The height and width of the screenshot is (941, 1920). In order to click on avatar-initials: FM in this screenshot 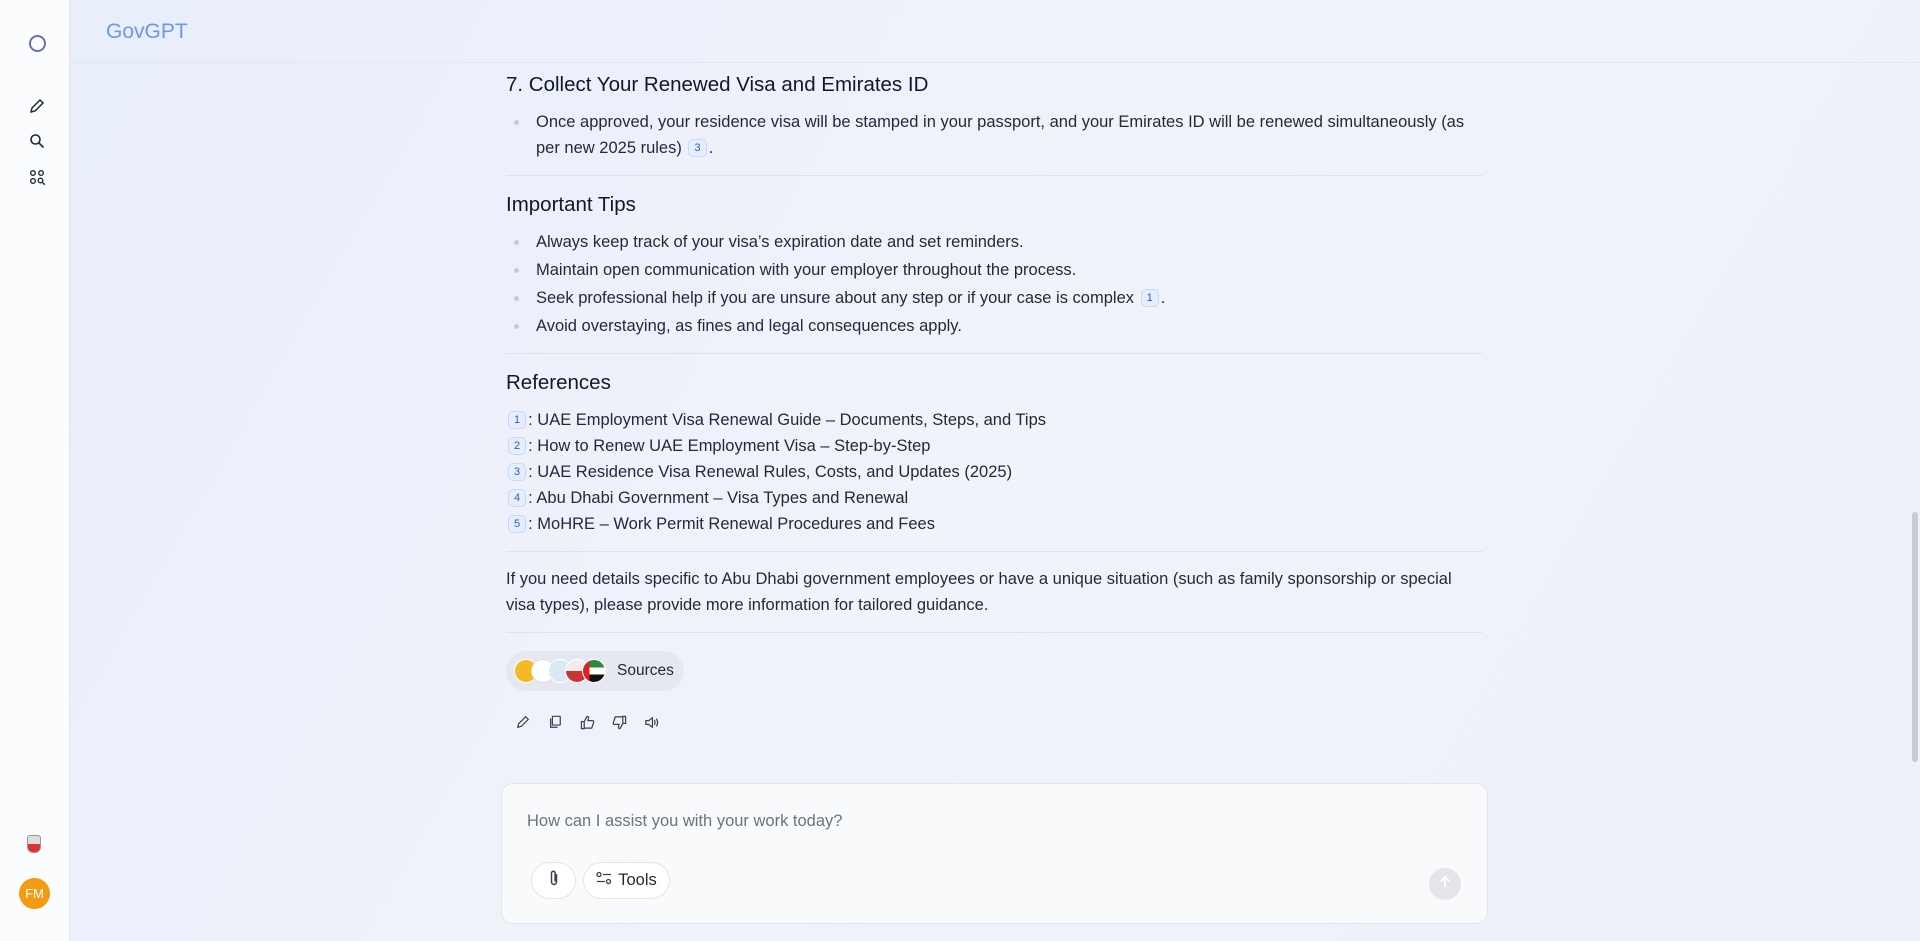, I will do `click(34, 893)`.